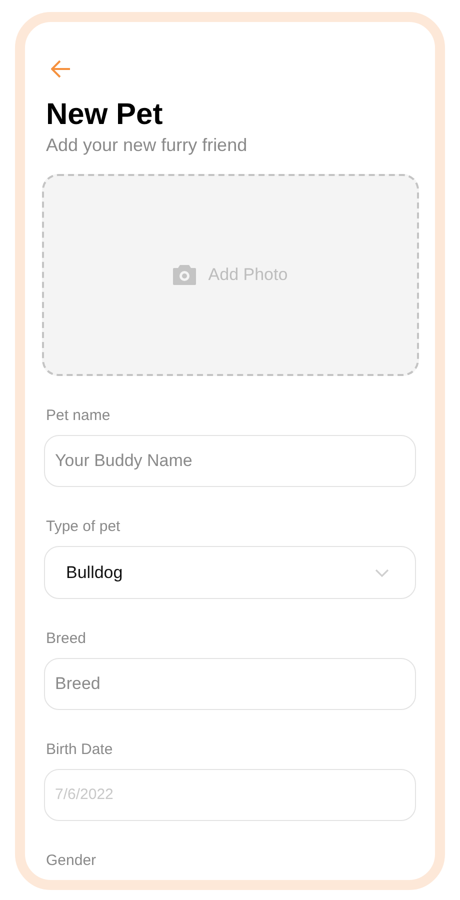  I want to click on text-field: Breed, so click(230, 684).